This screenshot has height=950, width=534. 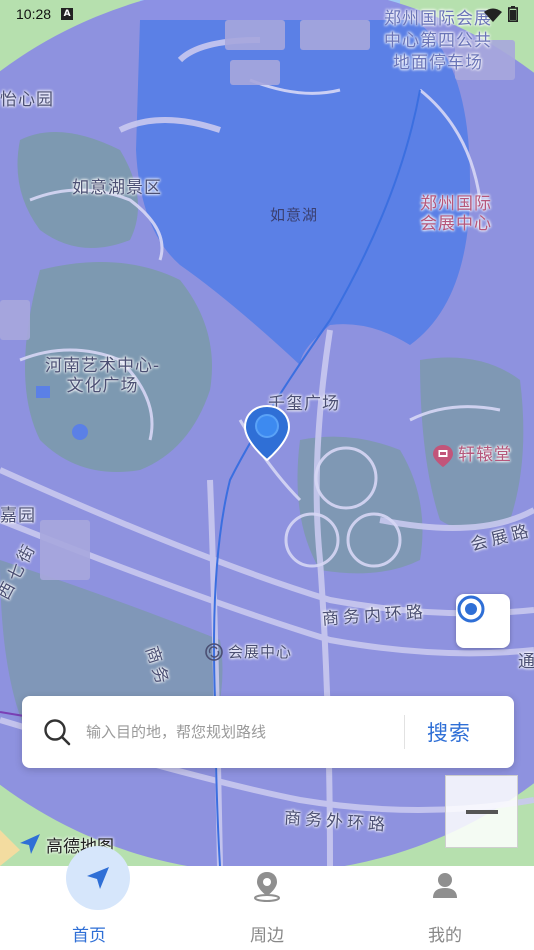 I want to click on map-label-expo-station-text: 会展中心, so click(x=260, y=652).